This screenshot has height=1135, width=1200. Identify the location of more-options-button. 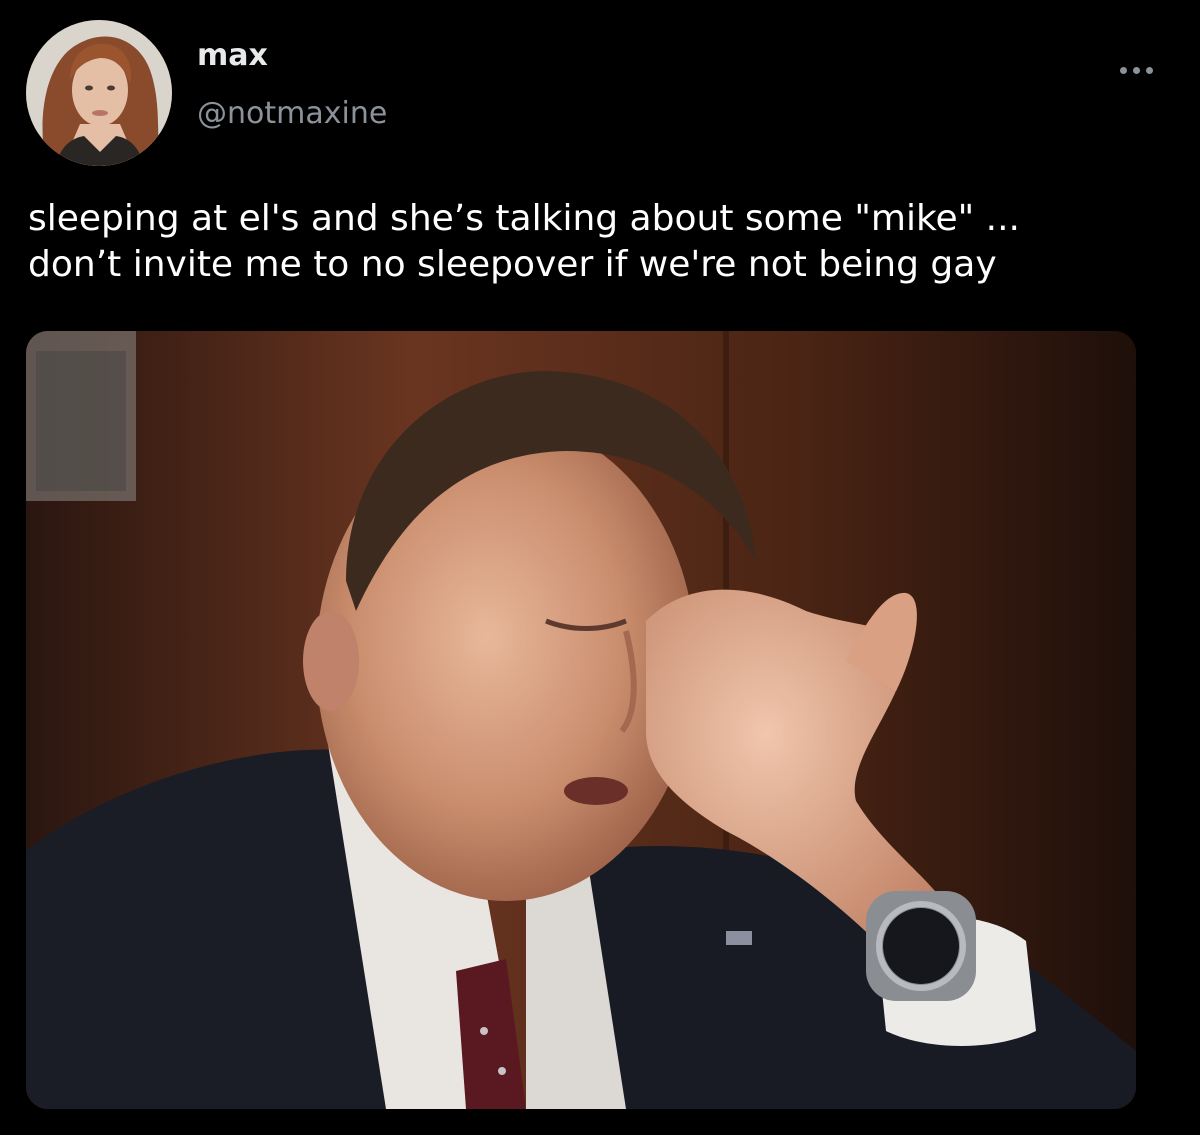
(1136, 70).